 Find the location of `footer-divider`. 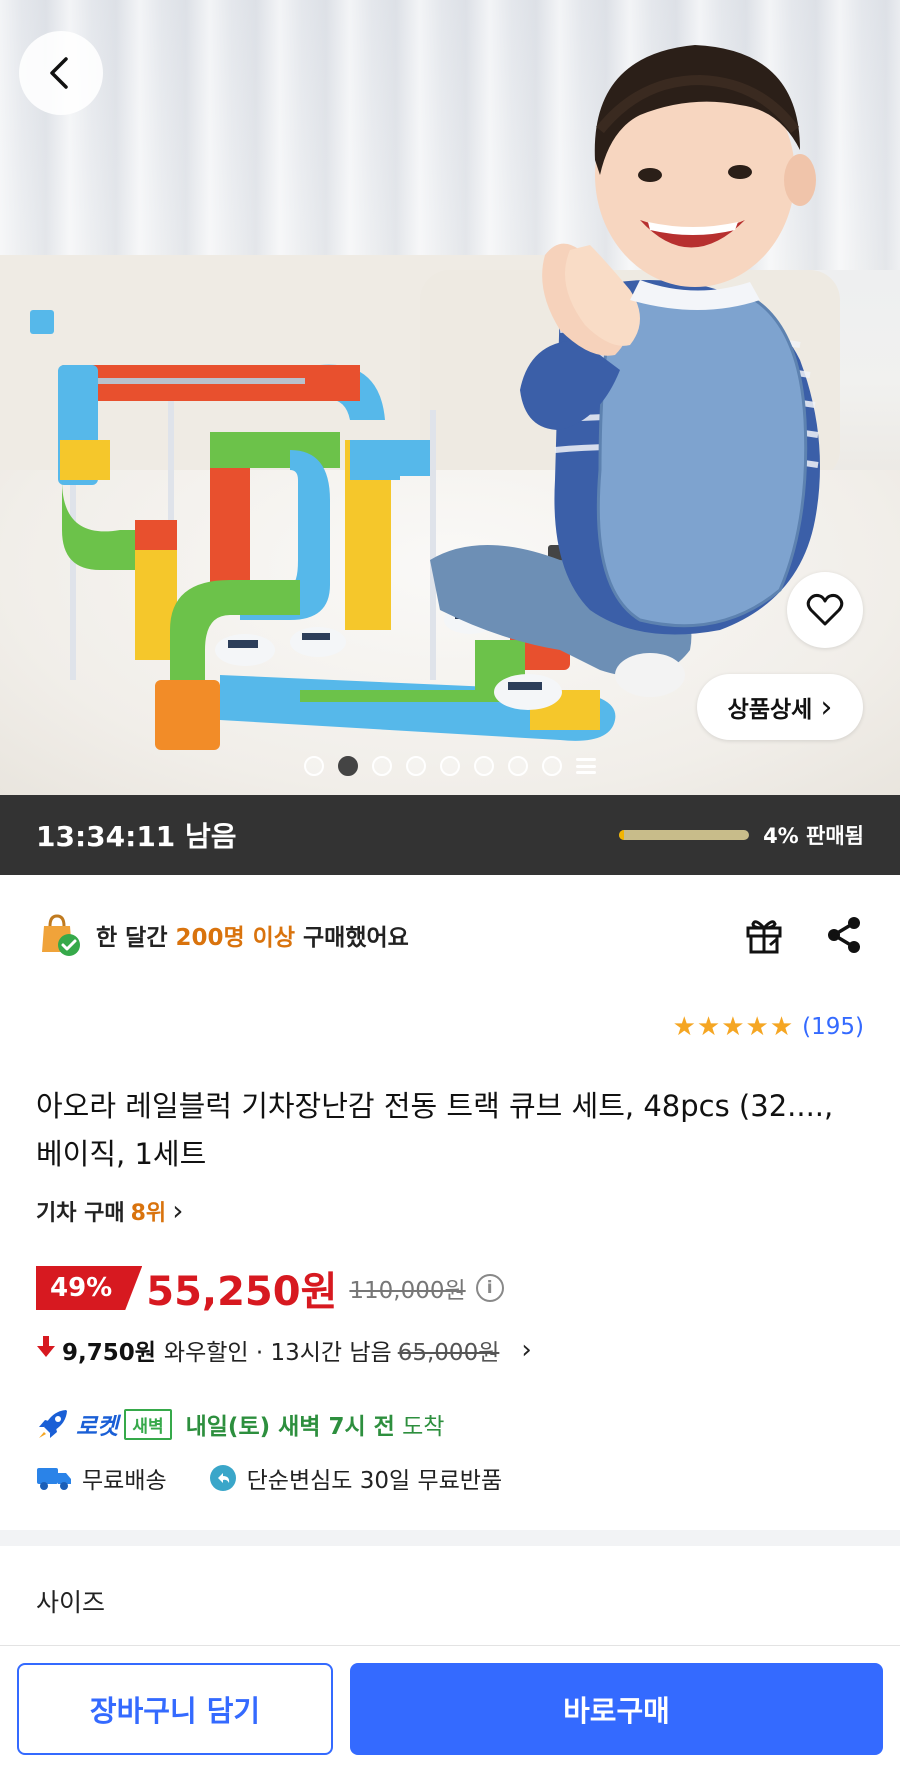

footer-divider is located at coordinates (450, 1645).